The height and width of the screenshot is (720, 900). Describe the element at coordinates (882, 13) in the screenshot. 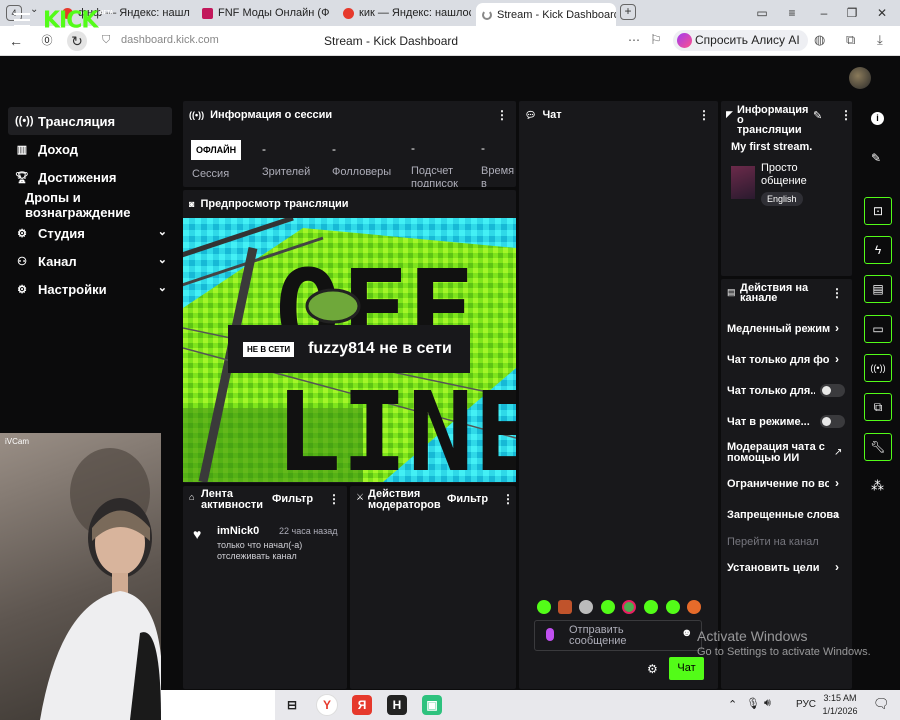

I see `close-icon: ✕` at that location.